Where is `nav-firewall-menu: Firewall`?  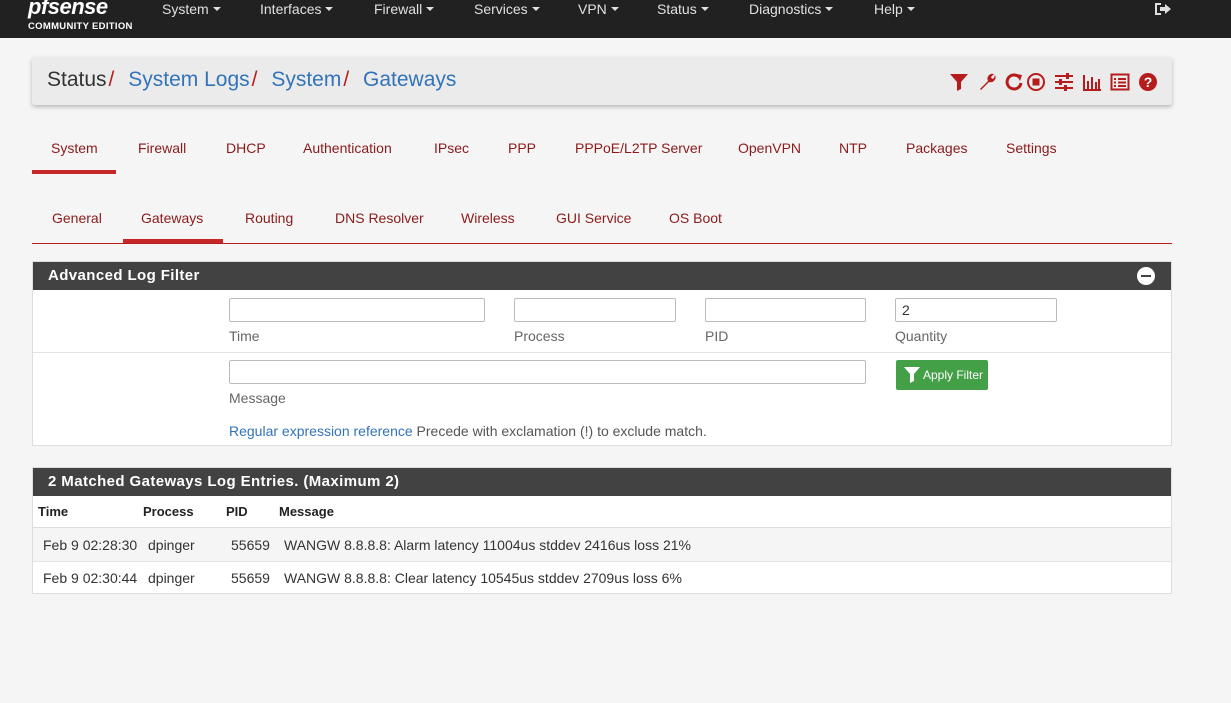 nav-firewall-menu: Firewall is located at coordinates (404, 10).